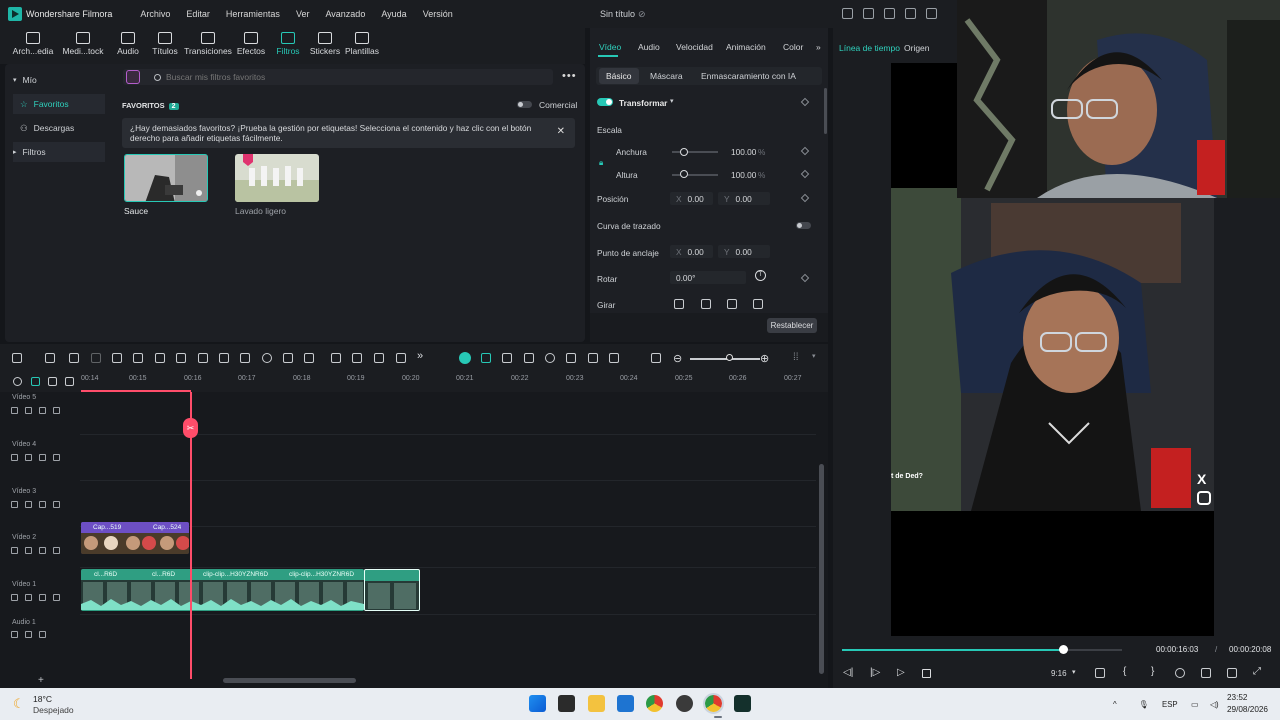  I want to click on crop-icon, so click(160, 358).